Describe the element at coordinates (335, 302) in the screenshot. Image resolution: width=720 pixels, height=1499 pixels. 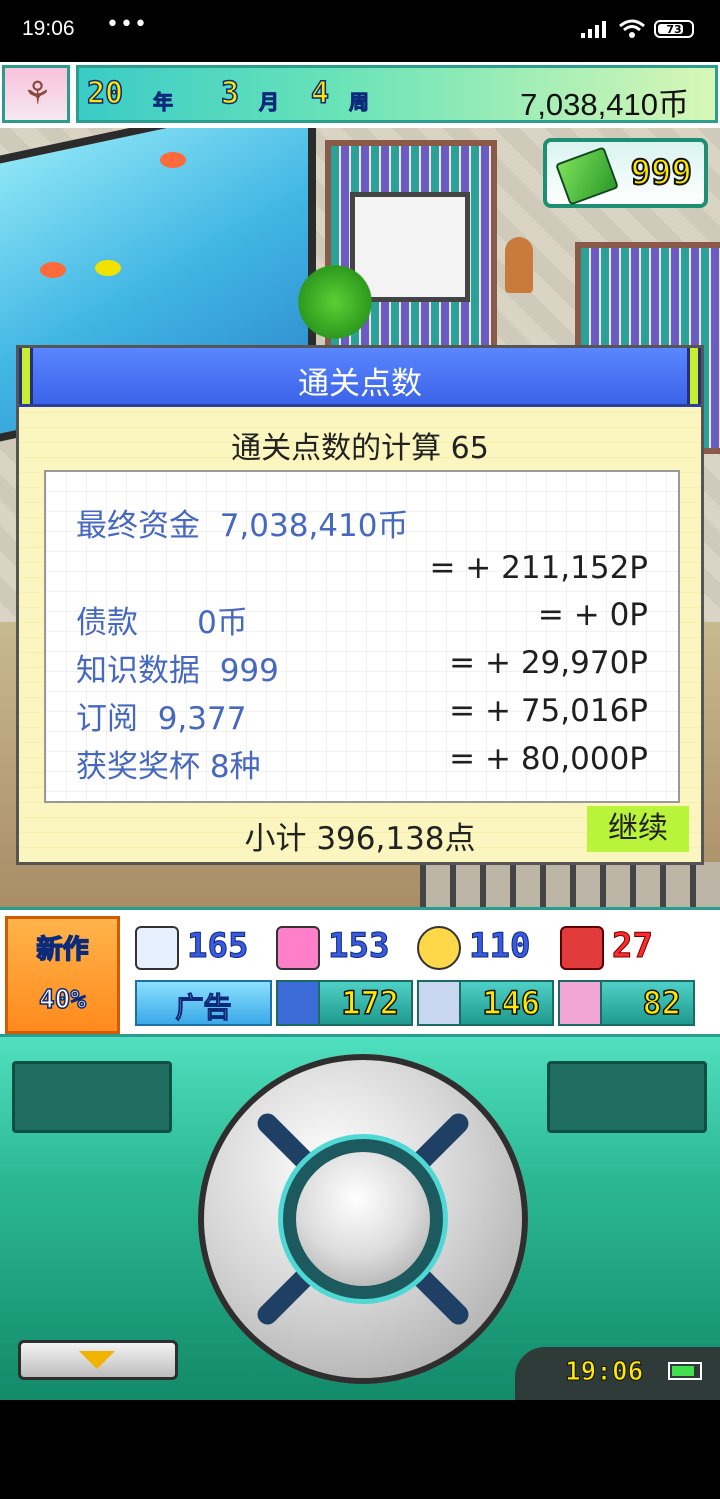
I see `plant` at that location.